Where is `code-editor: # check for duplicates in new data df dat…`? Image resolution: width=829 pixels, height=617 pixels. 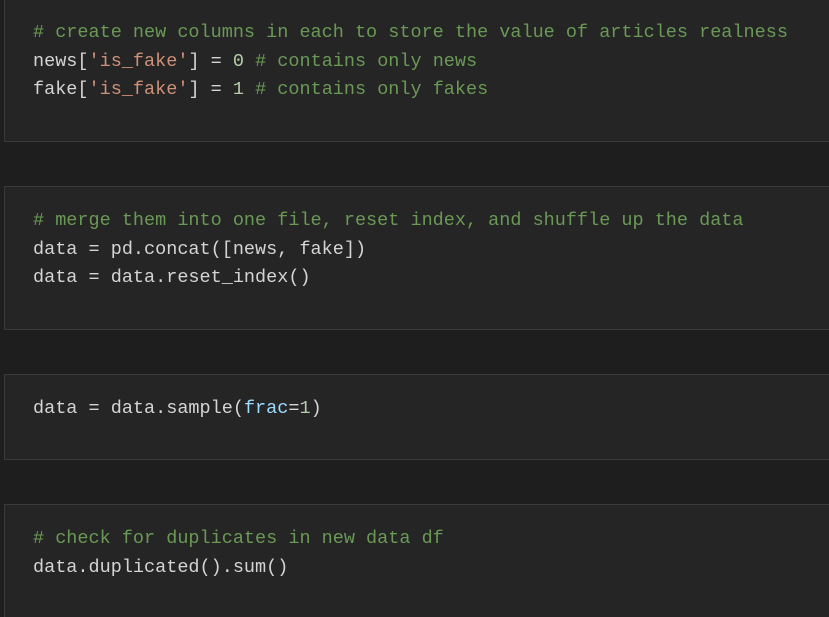
code-editor: # check for duplicates in new data df dat… is located at coordinates (238, 553).